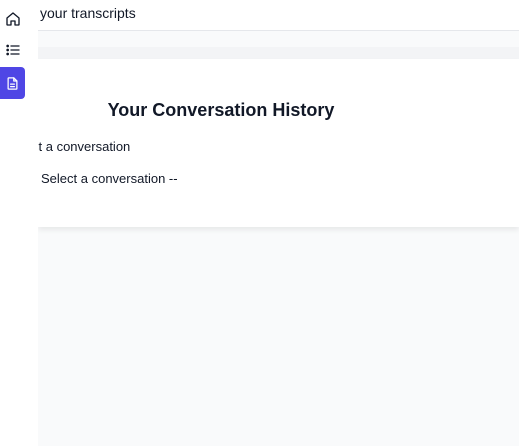  I want to click on page-header-title: your transcripts, so click(88, 13).